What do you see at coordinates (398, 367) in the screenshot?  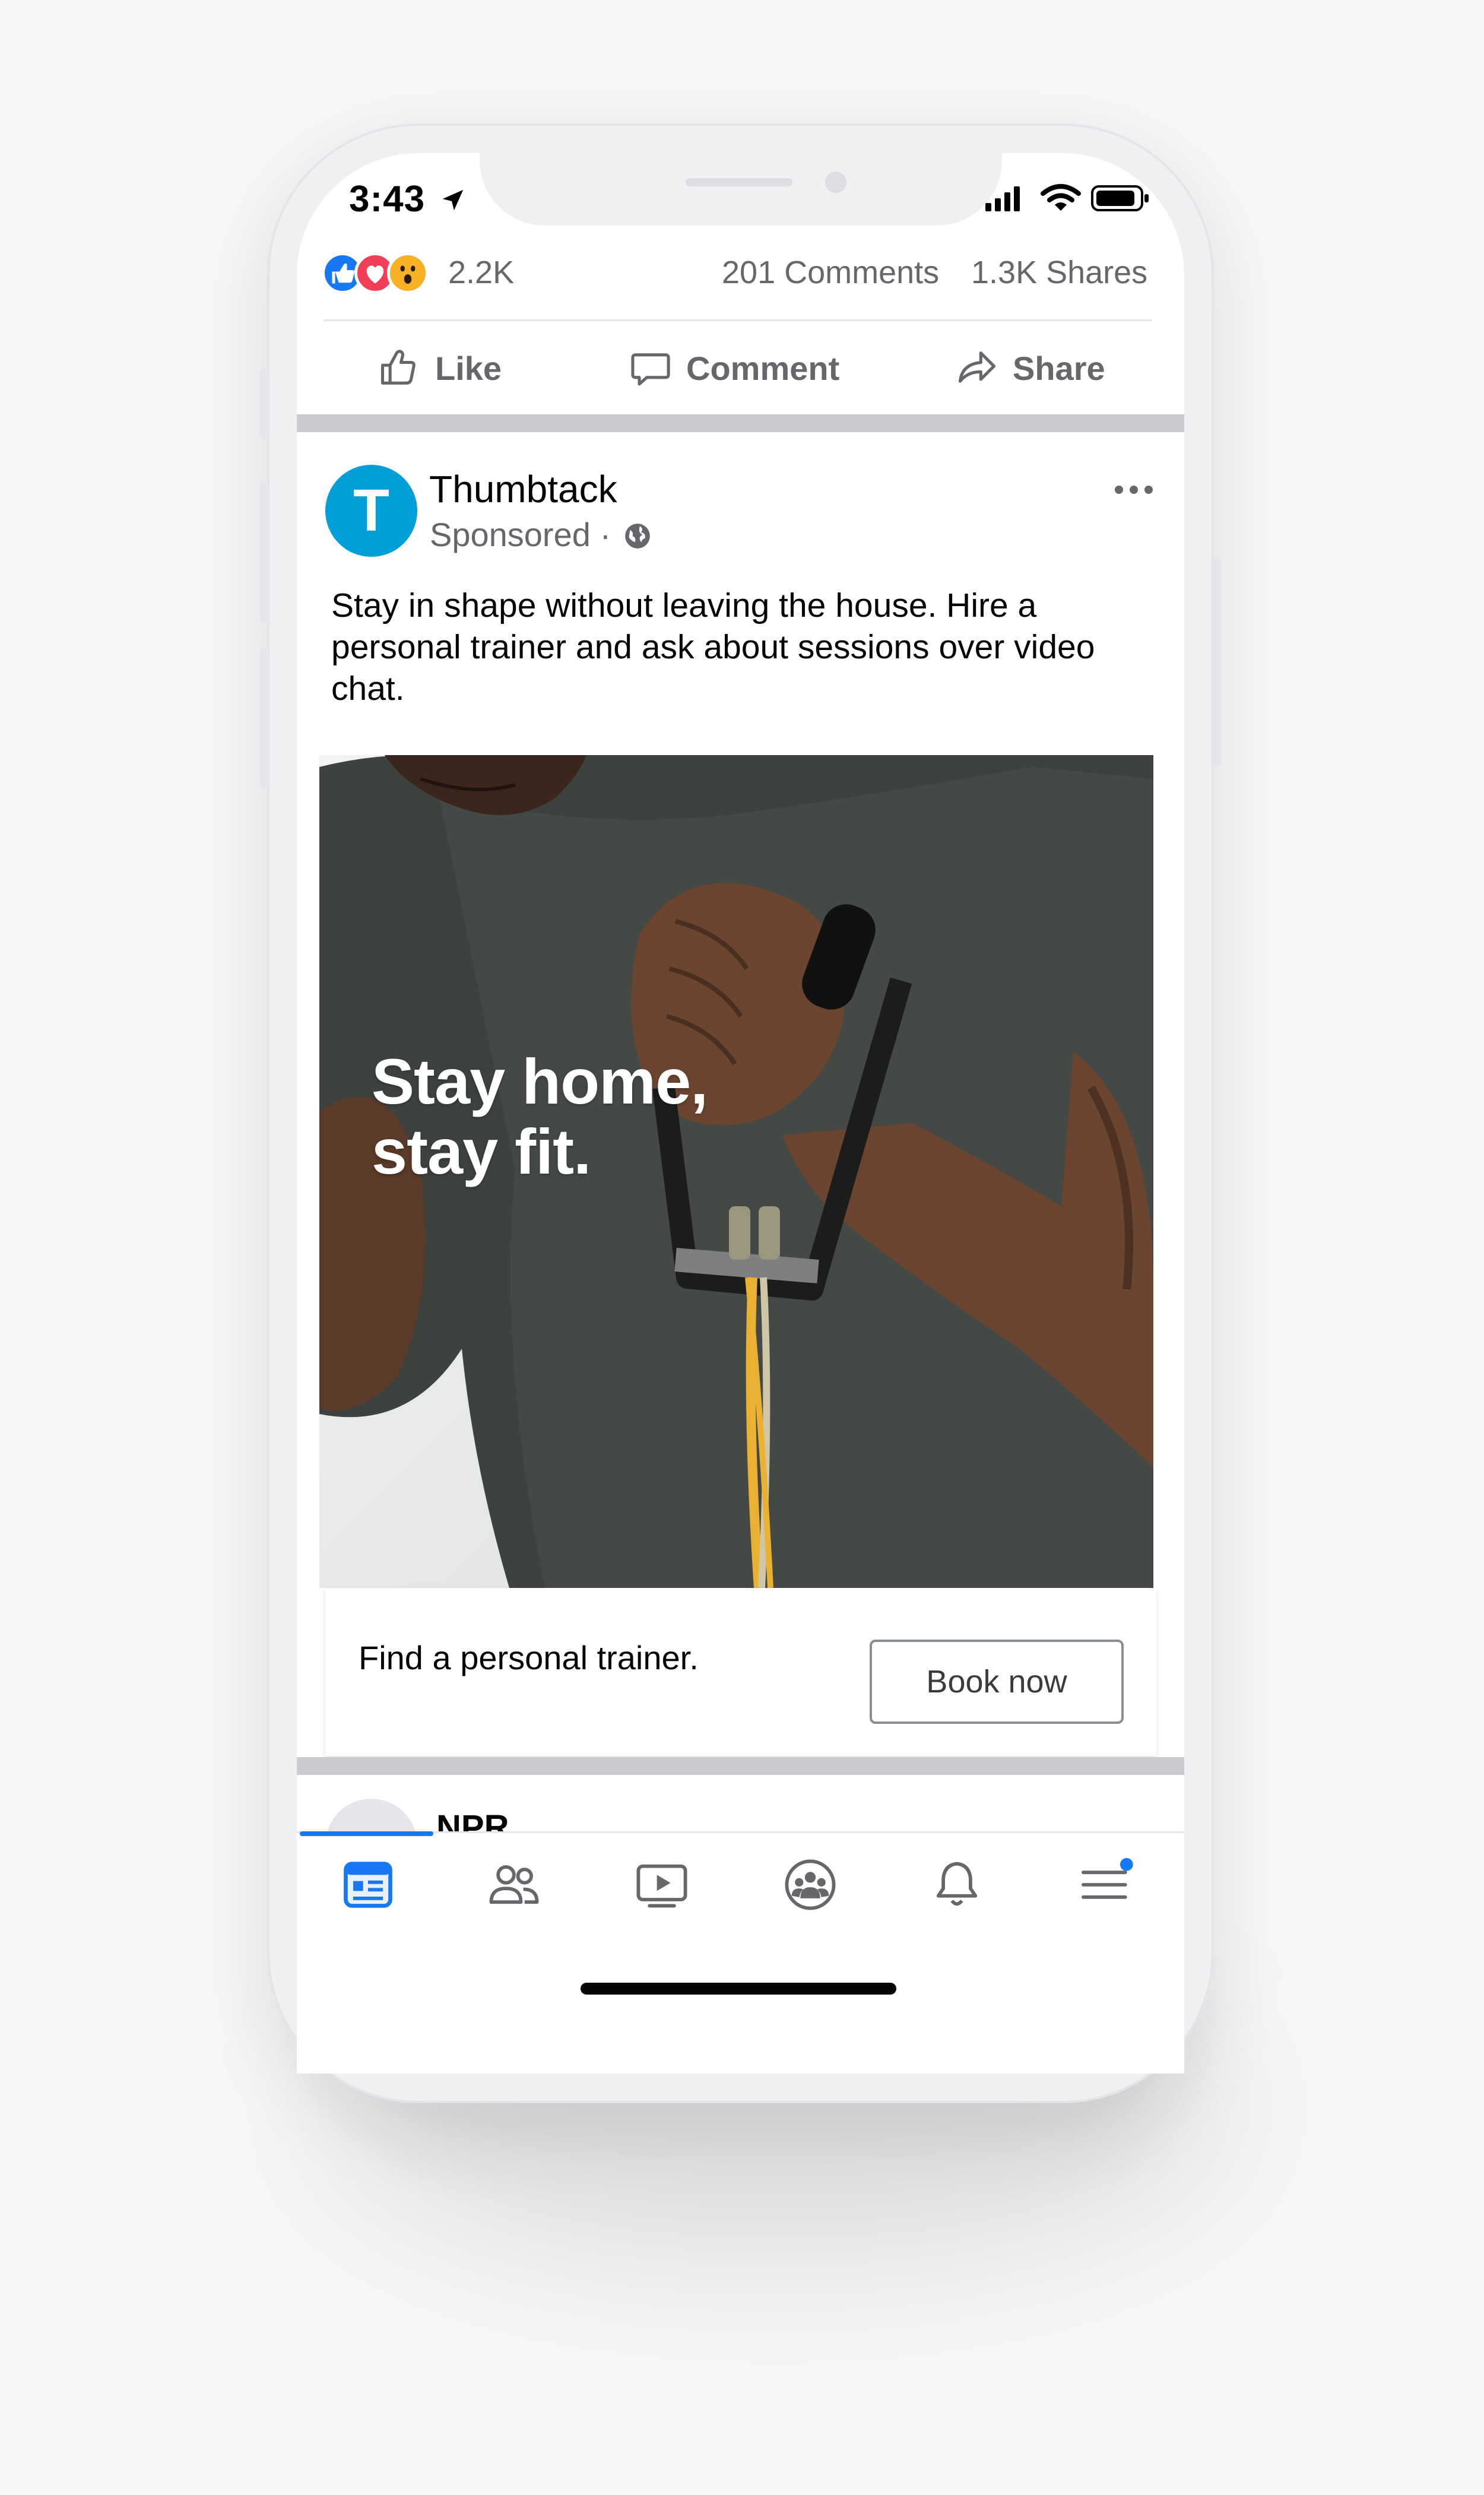 I see `thumbs-up-icon` at bounding box center [398, 367].